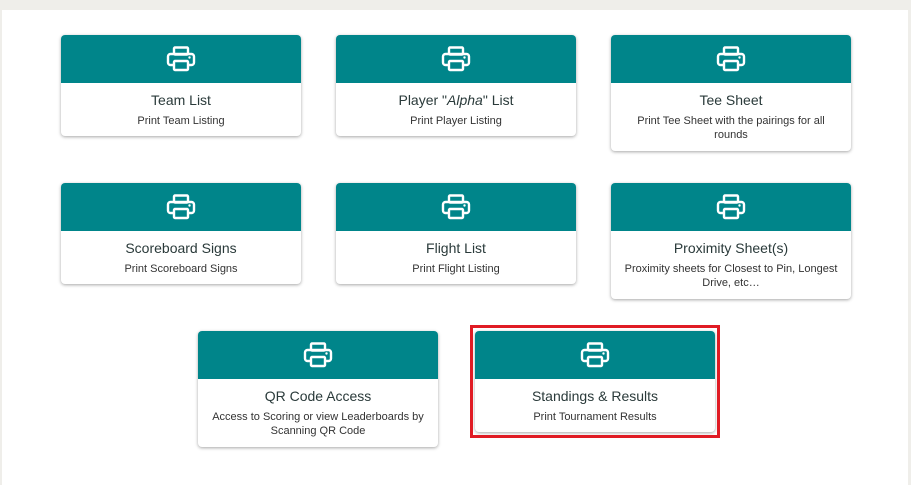 This screenshot has width=911, height=485. I want to click on title-suffix: " List, so click(498, 100).